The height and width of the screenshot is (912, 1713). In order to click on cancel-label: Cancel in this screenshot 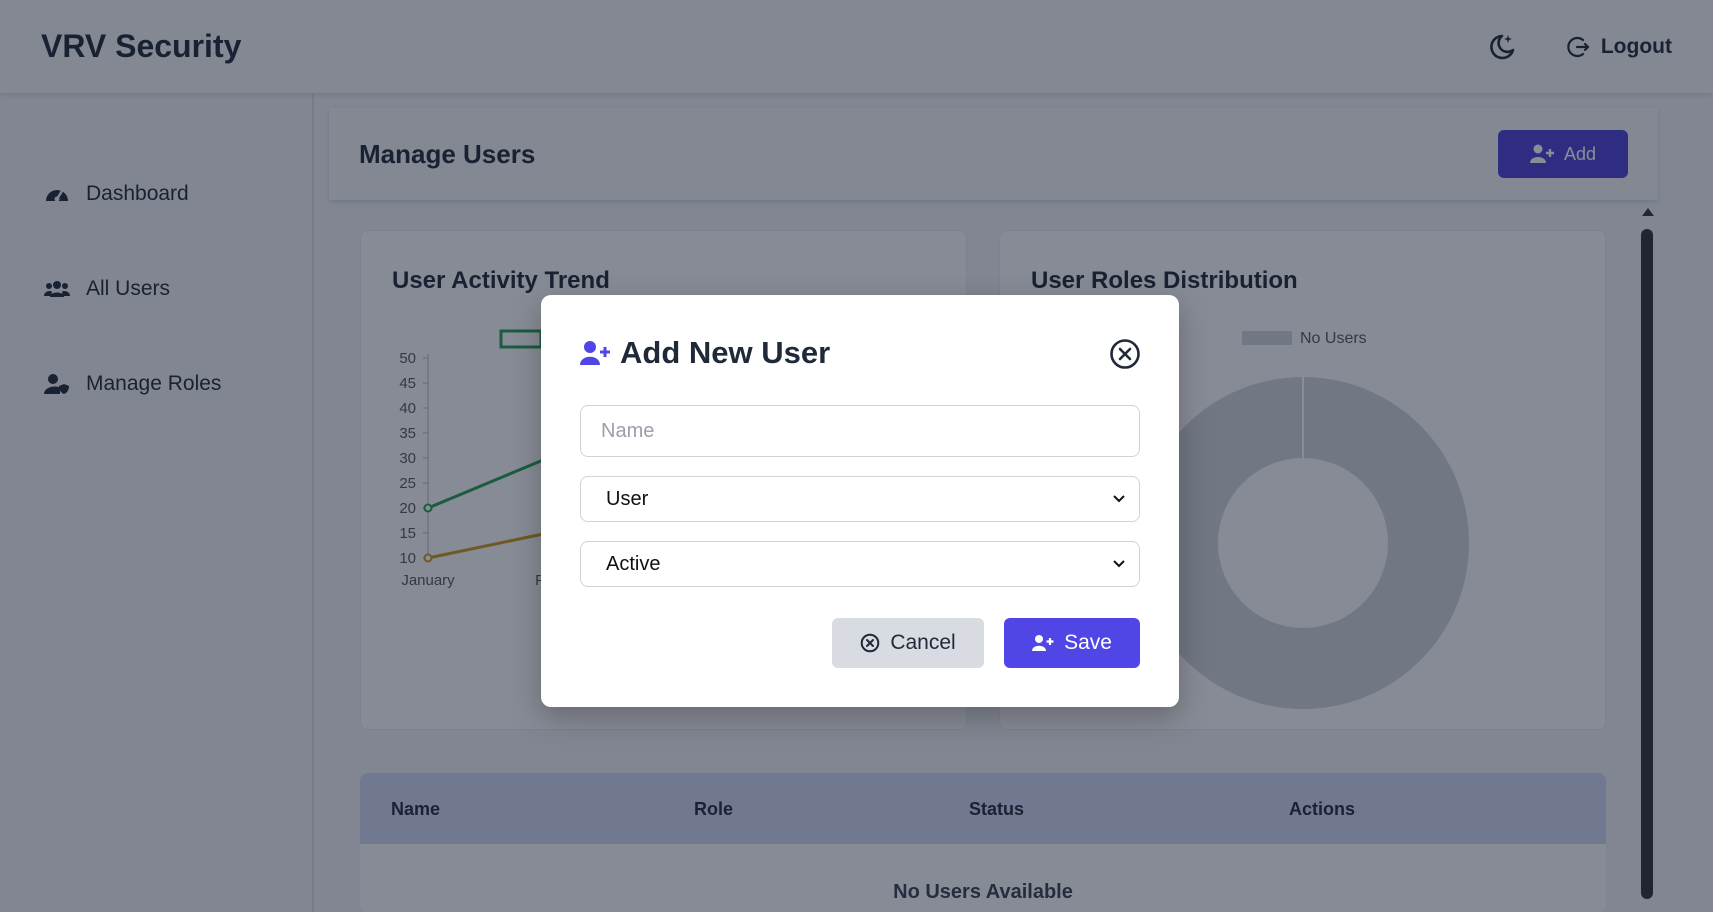, I will do `click(923, 642)`.